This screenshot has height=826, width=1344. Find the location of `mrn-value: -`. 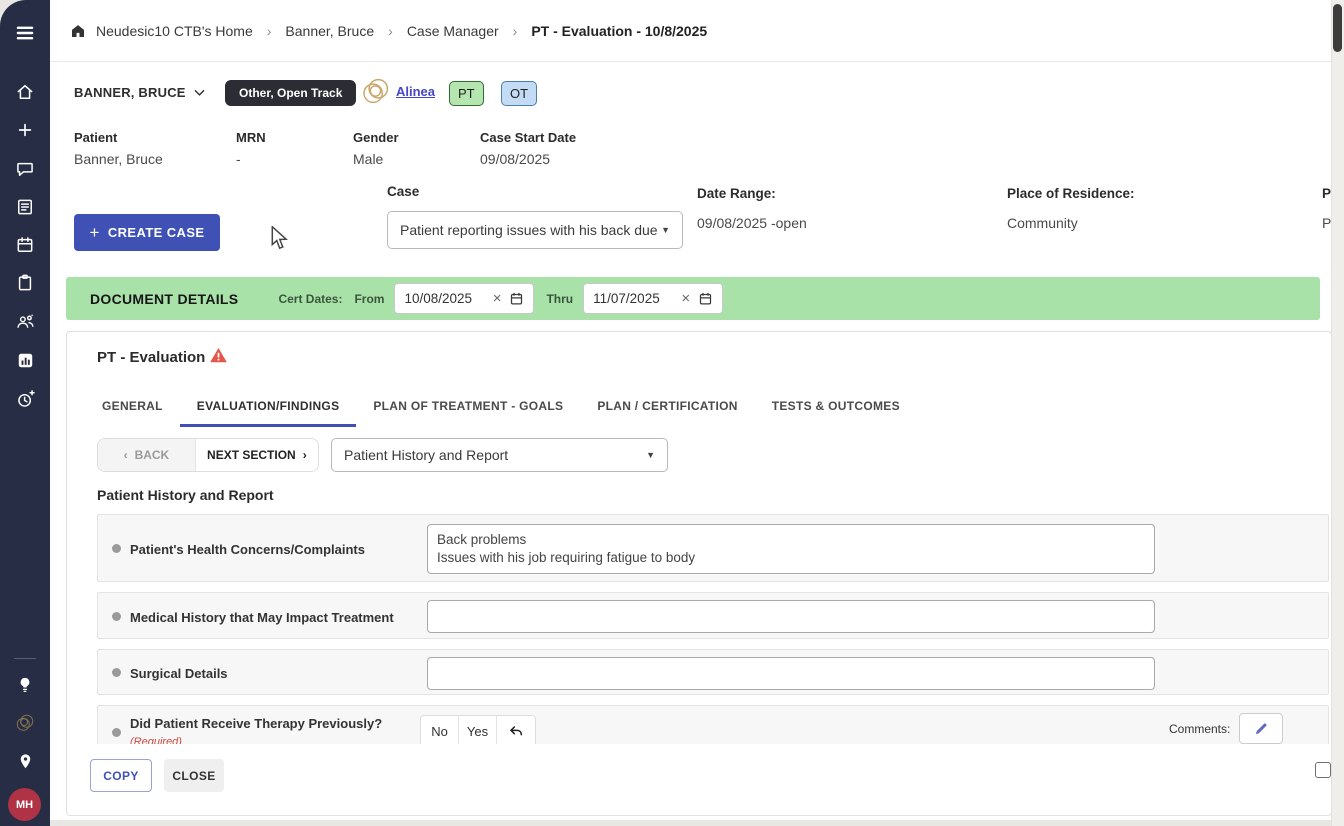

mrn-value: - is located at coordinates (238, 159).